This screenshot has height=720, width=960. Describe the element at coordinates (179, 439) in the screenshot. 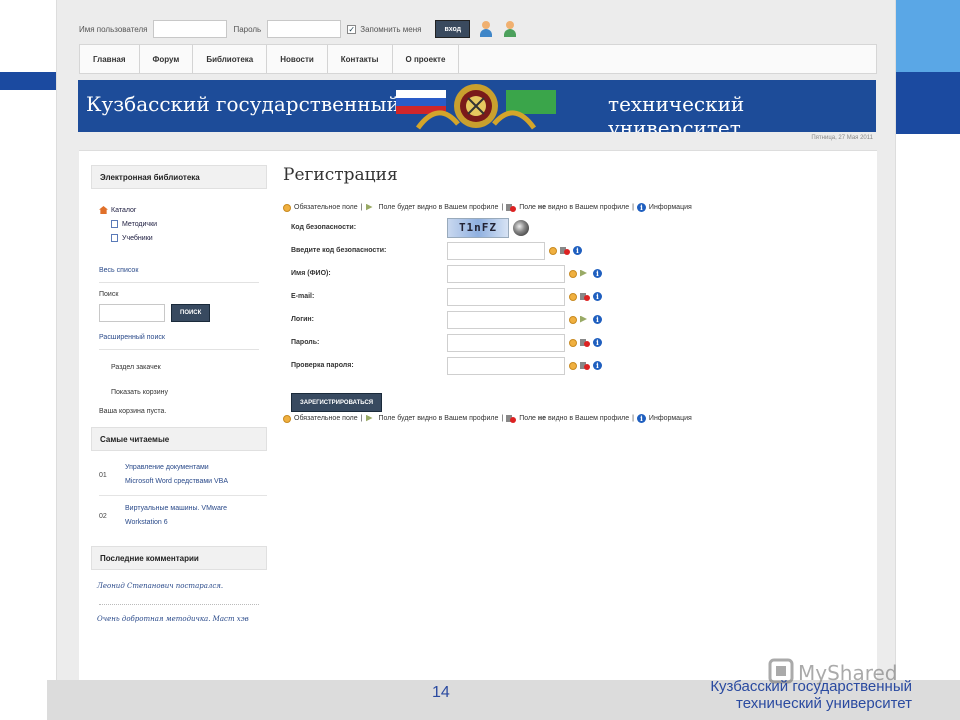

I see `popular-heading: Самые читаемые` at that location.